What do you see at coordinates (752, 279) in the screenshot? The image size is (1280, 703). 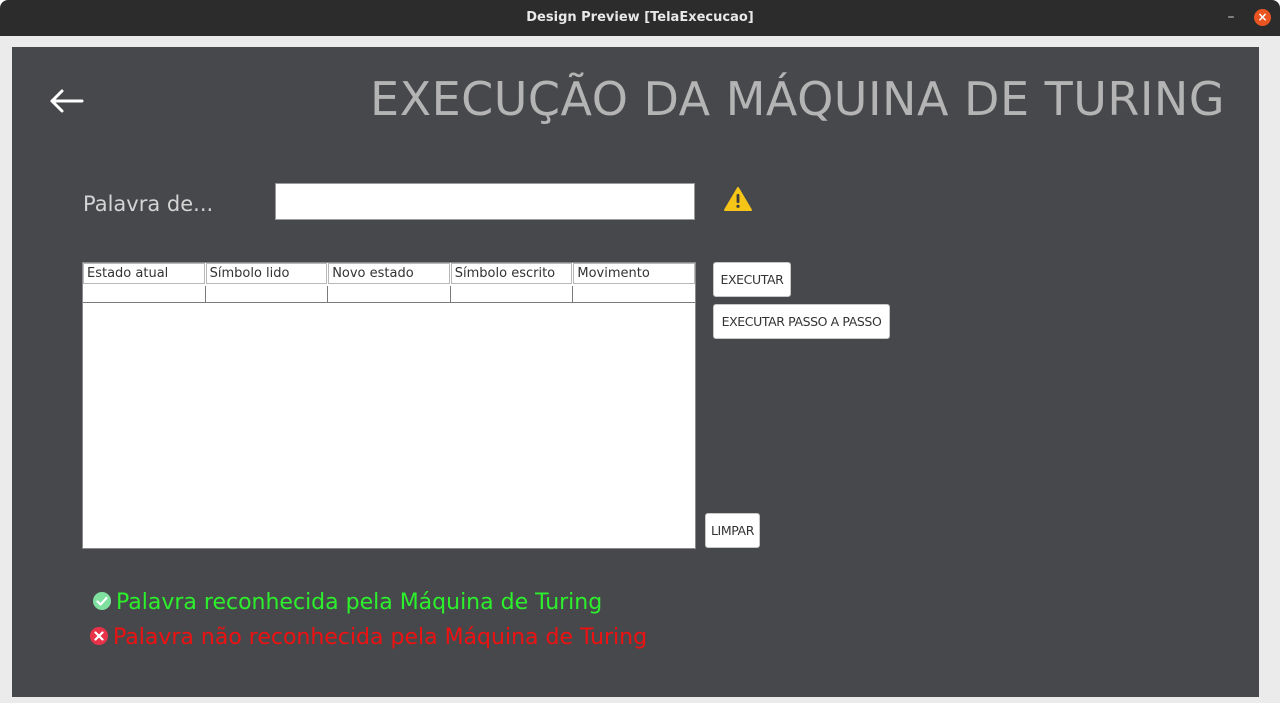 I see `execute-button: EXECUTAR` at bounding box center [752, 279].